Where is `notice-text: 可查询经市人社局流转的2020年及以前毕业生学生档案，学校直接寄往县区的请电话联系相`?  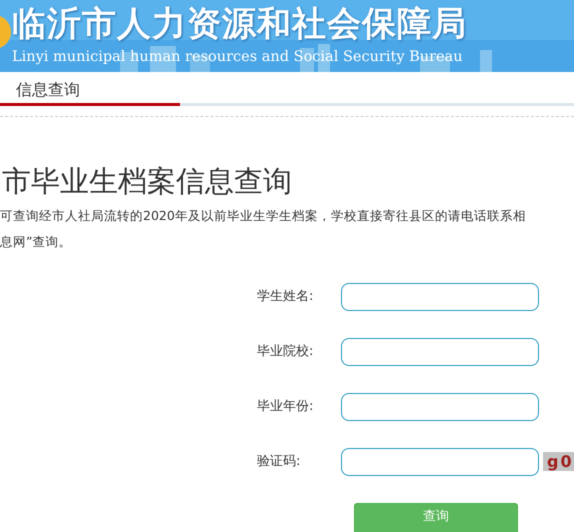 notice-text: 可查询经市人社局流转的2020年及以前毕业生学生档案，学校直接寄往县区的请电话联系相 is located at coordinates (263, 216).